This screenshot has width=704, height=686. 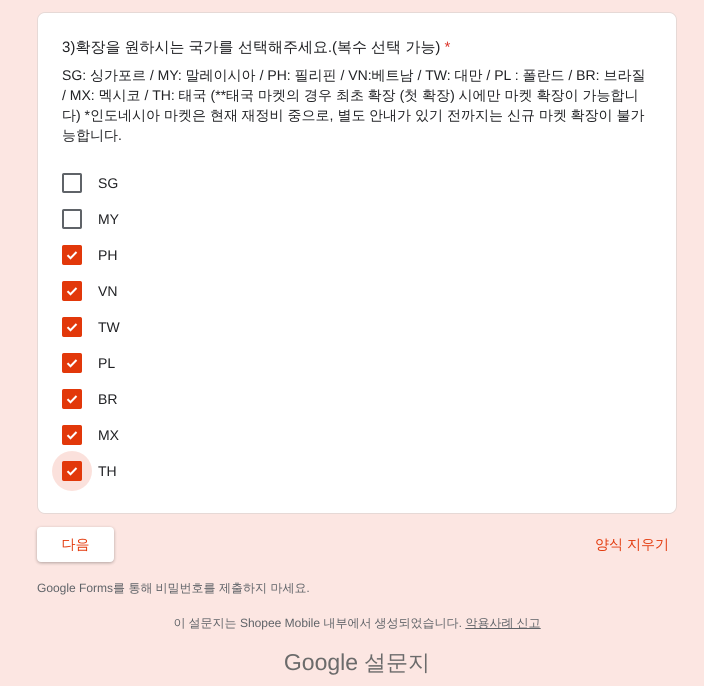 What do you see at coordinates (109, 327) in the screenshot?
I see `option-label: TW` at bounding box center [109, 327].